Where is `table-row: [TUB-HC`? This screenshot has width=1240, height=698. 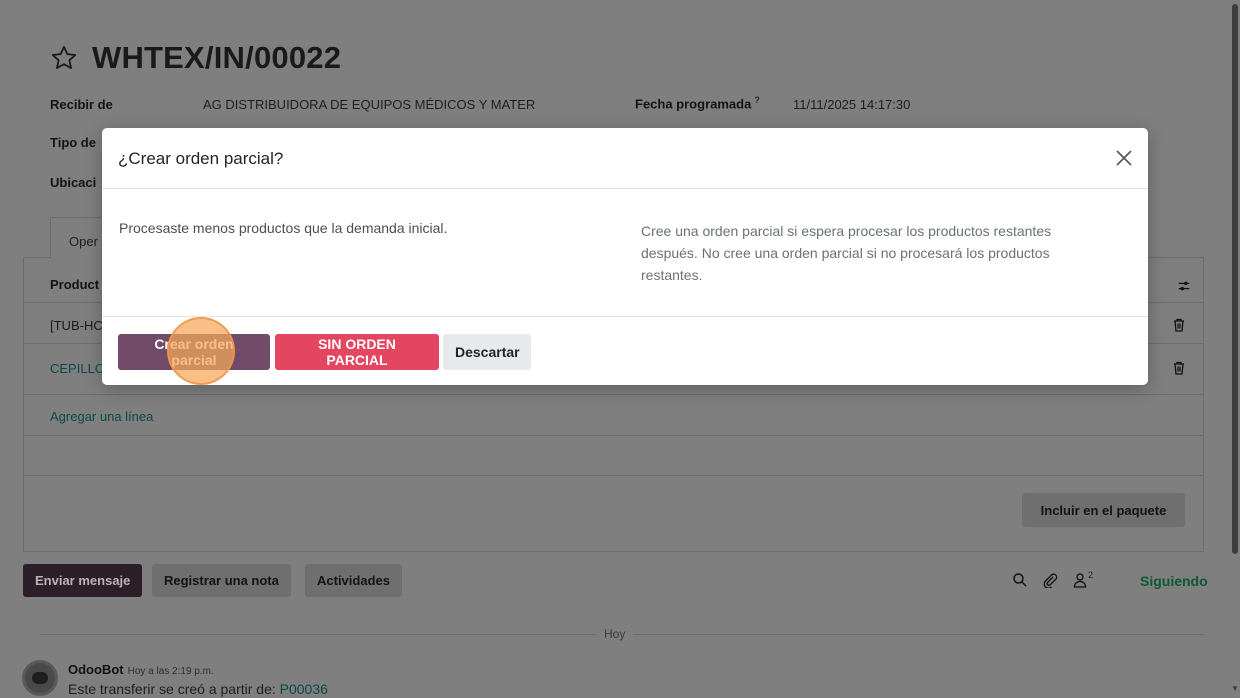
table-row: [TUB-HC is located at coordinates (76, 325).